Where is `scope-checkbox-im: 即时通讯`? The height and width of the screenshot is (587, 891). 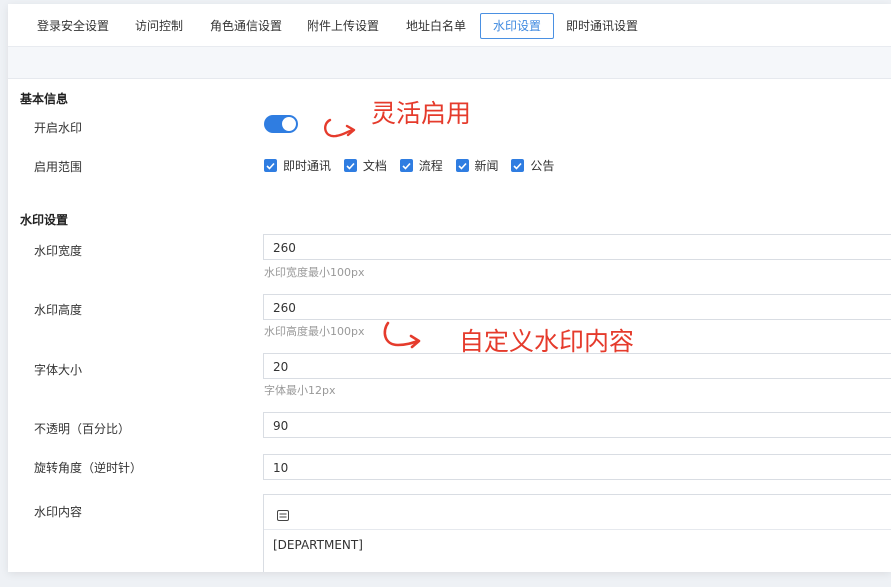 scope-checkbox-im: 即时通讯 is located at coordinates (297, 165).